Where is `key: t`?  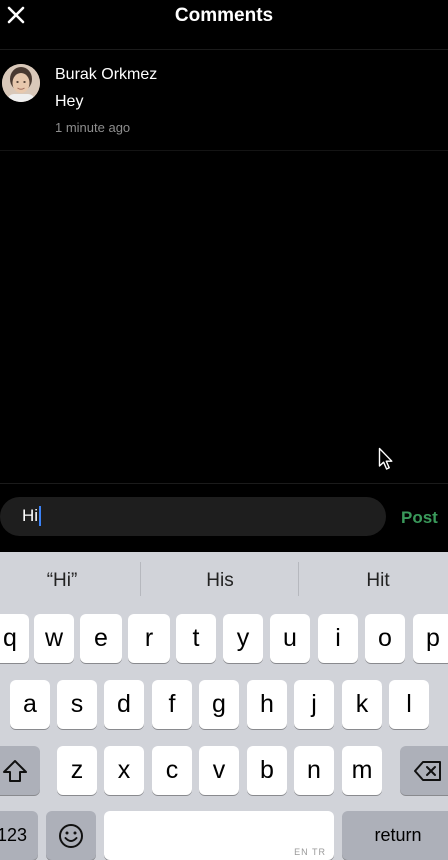
key: t is located at coordinates (196, 638).